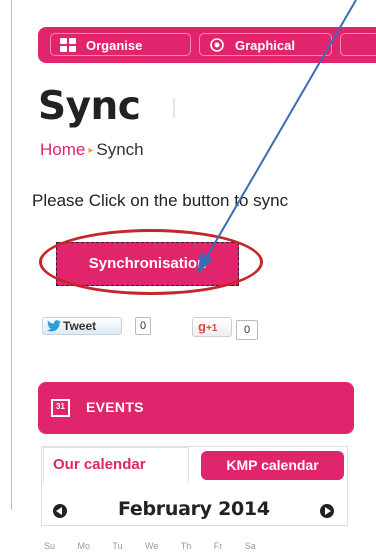  What do you see at coordinates (89, 106) in the screenshot?
I see `page-title: Sync` at bounding box center [89, 106].